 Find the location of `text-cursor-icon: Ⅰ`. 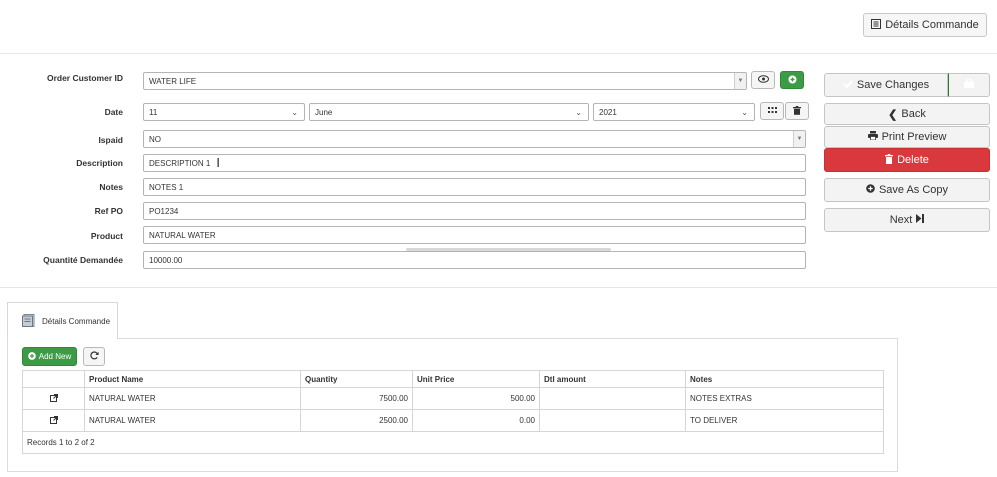

text-cursor-icon: Ⅰ is located at coordinates (218, 163).